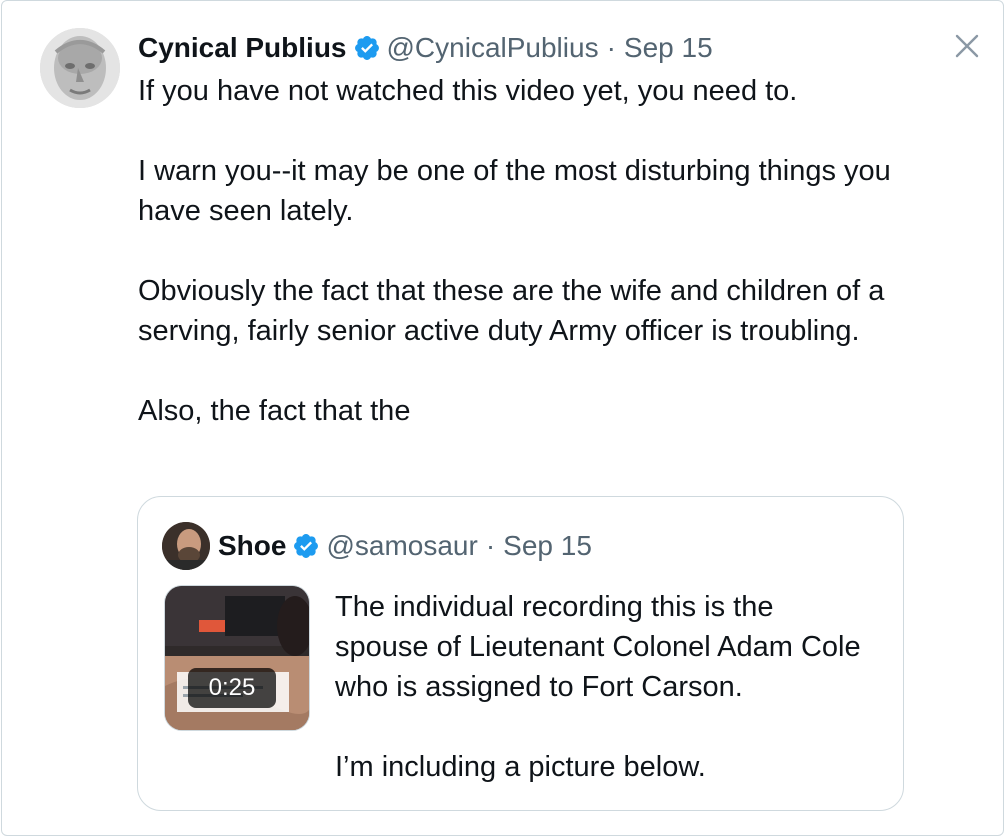  I want to click on video-thumbnail: 0:25, so click(237, 658).